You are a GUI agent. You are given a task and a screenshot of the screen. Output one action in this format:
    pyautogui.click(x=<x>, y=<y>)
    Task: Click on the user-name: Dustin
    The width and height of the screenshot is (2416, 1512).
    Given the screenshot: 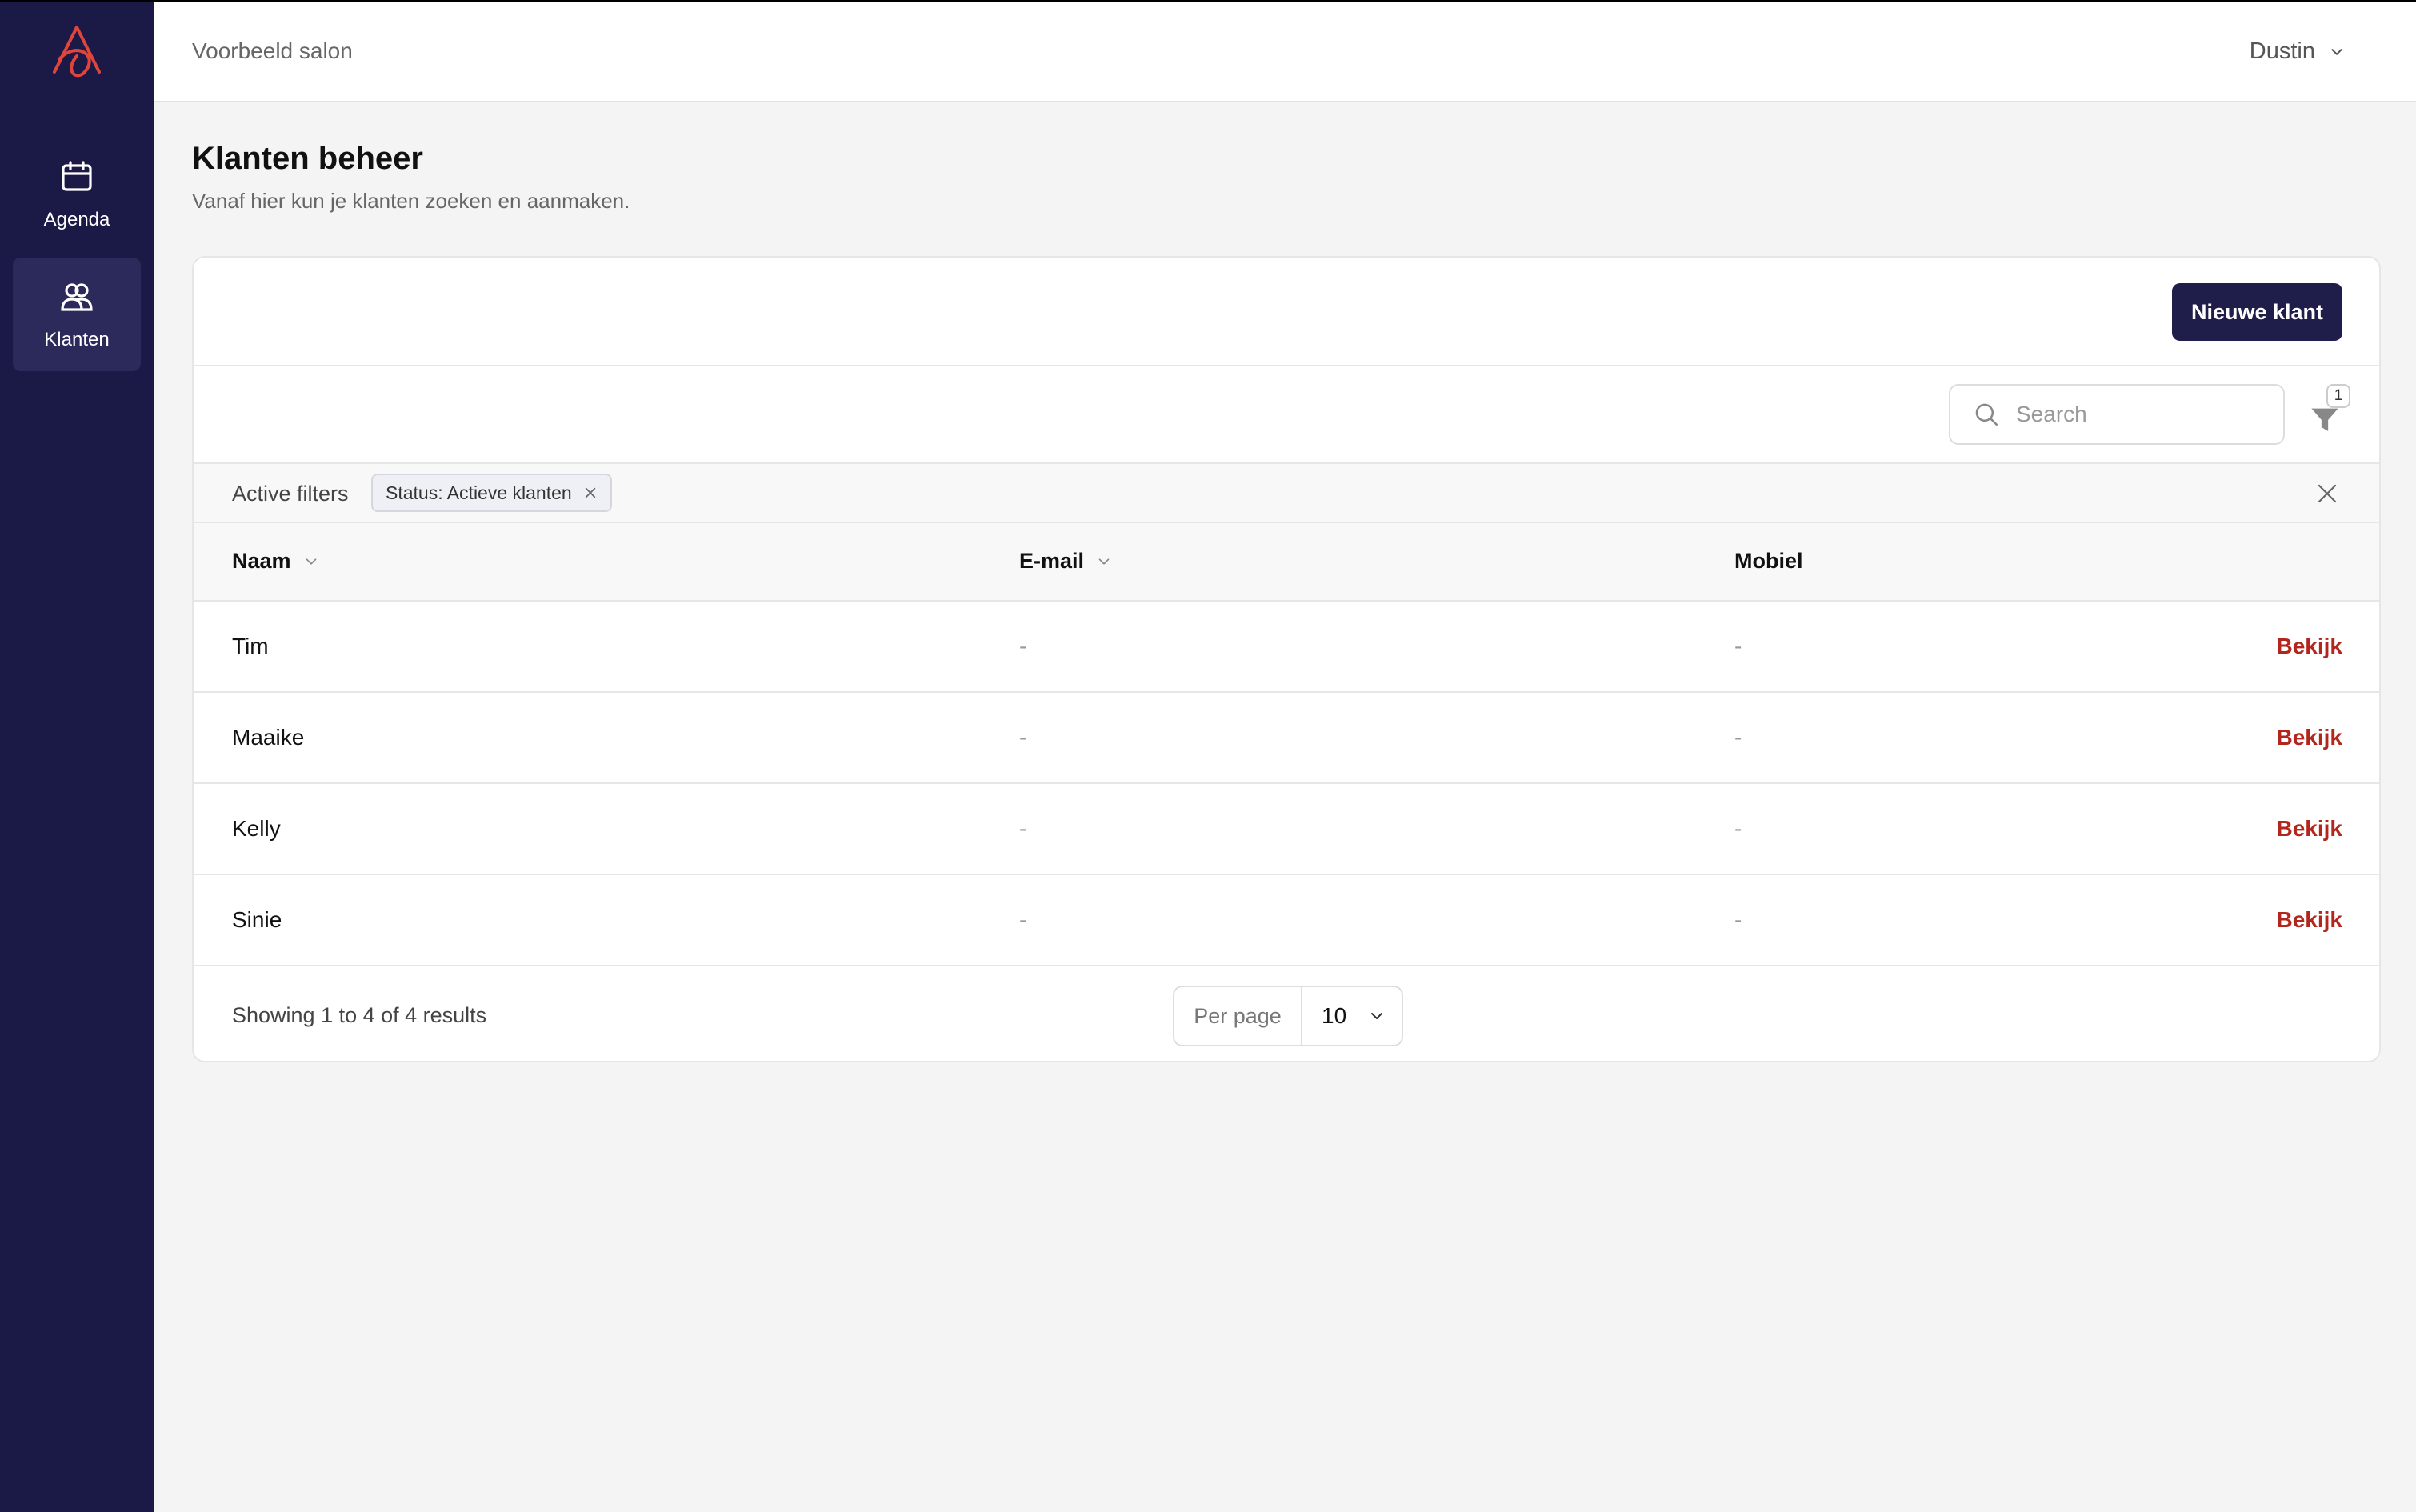 What is the action you would take?
    pyautogui.click(x=2282, y=51)
    